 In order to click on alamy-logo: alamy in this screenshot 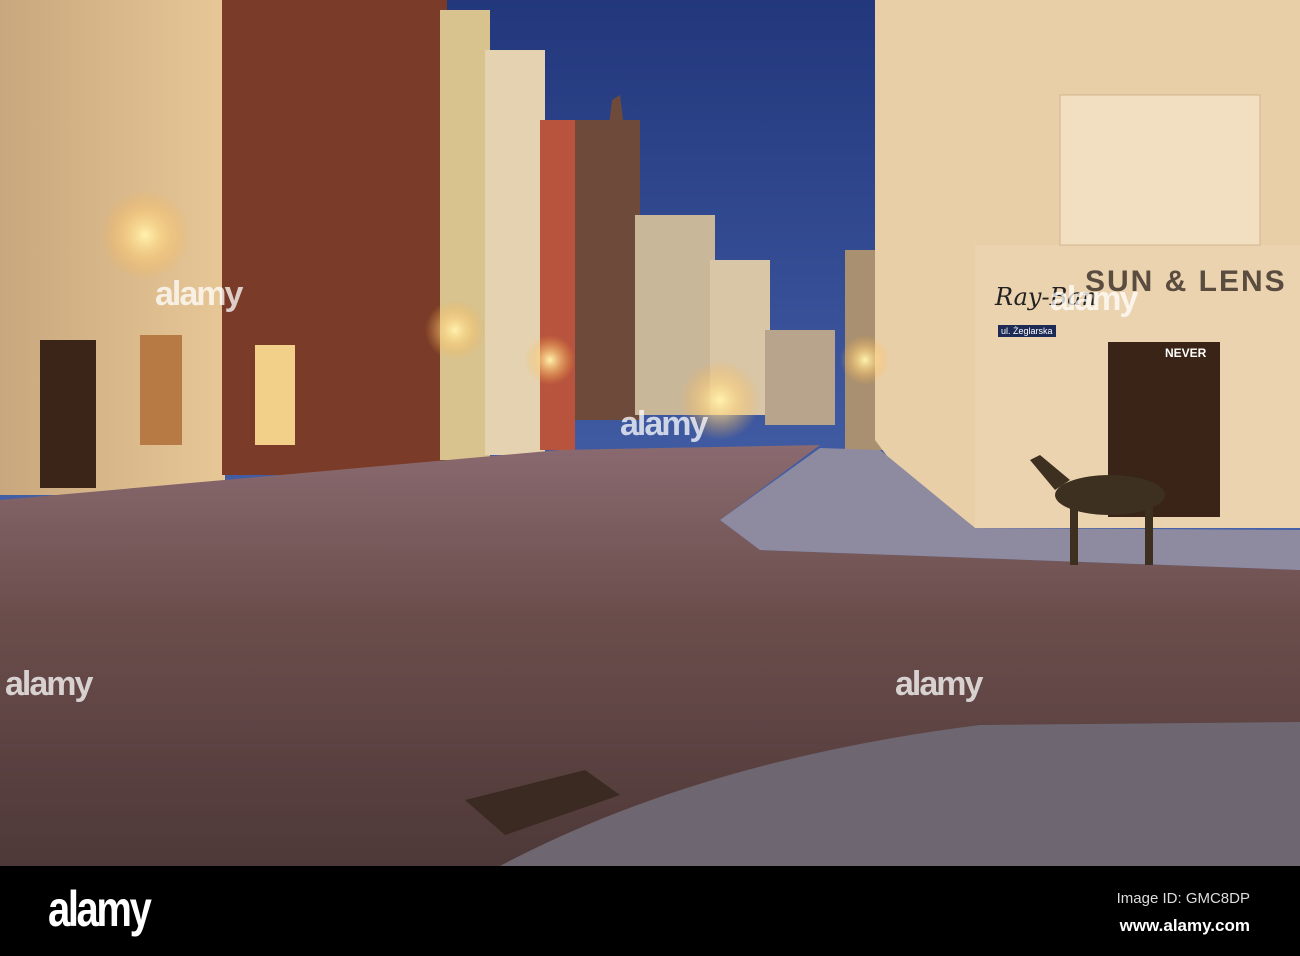, I will do `click(100, 909)`.